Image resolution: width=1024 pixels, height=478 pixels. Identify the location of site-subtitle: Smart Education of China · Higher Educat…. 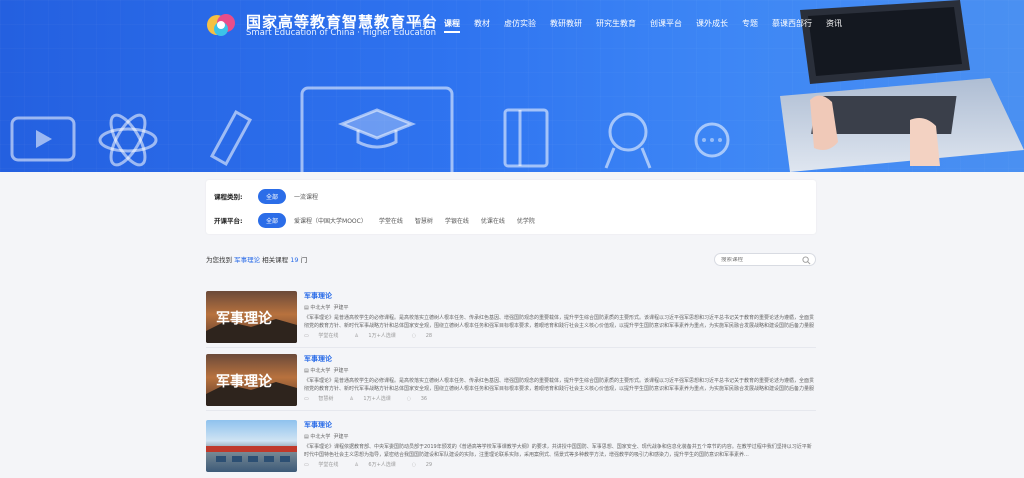
(341, 33).